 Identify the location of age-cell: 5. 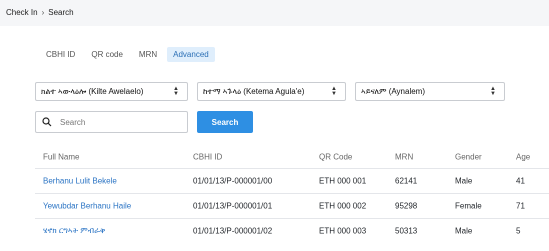
(518, 231).